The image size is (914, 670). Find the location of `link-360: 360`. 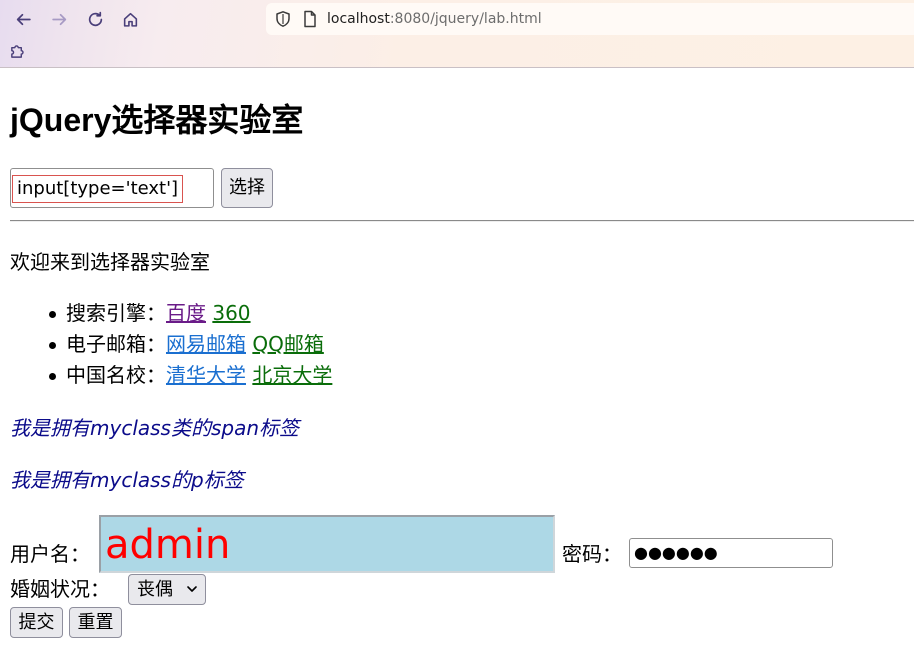

link-360: 360 is located at coordinates (231, 313).